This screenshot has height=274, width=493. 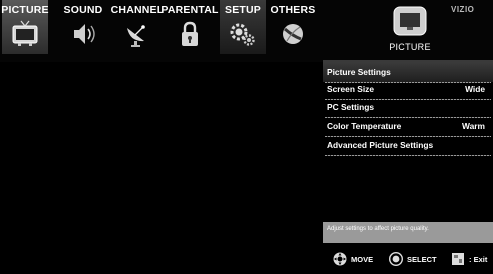 What do you see at coordinates (351, 89) in the screenshot?
I see `setting-label: Screen Size` at bounding box center [351, 89].